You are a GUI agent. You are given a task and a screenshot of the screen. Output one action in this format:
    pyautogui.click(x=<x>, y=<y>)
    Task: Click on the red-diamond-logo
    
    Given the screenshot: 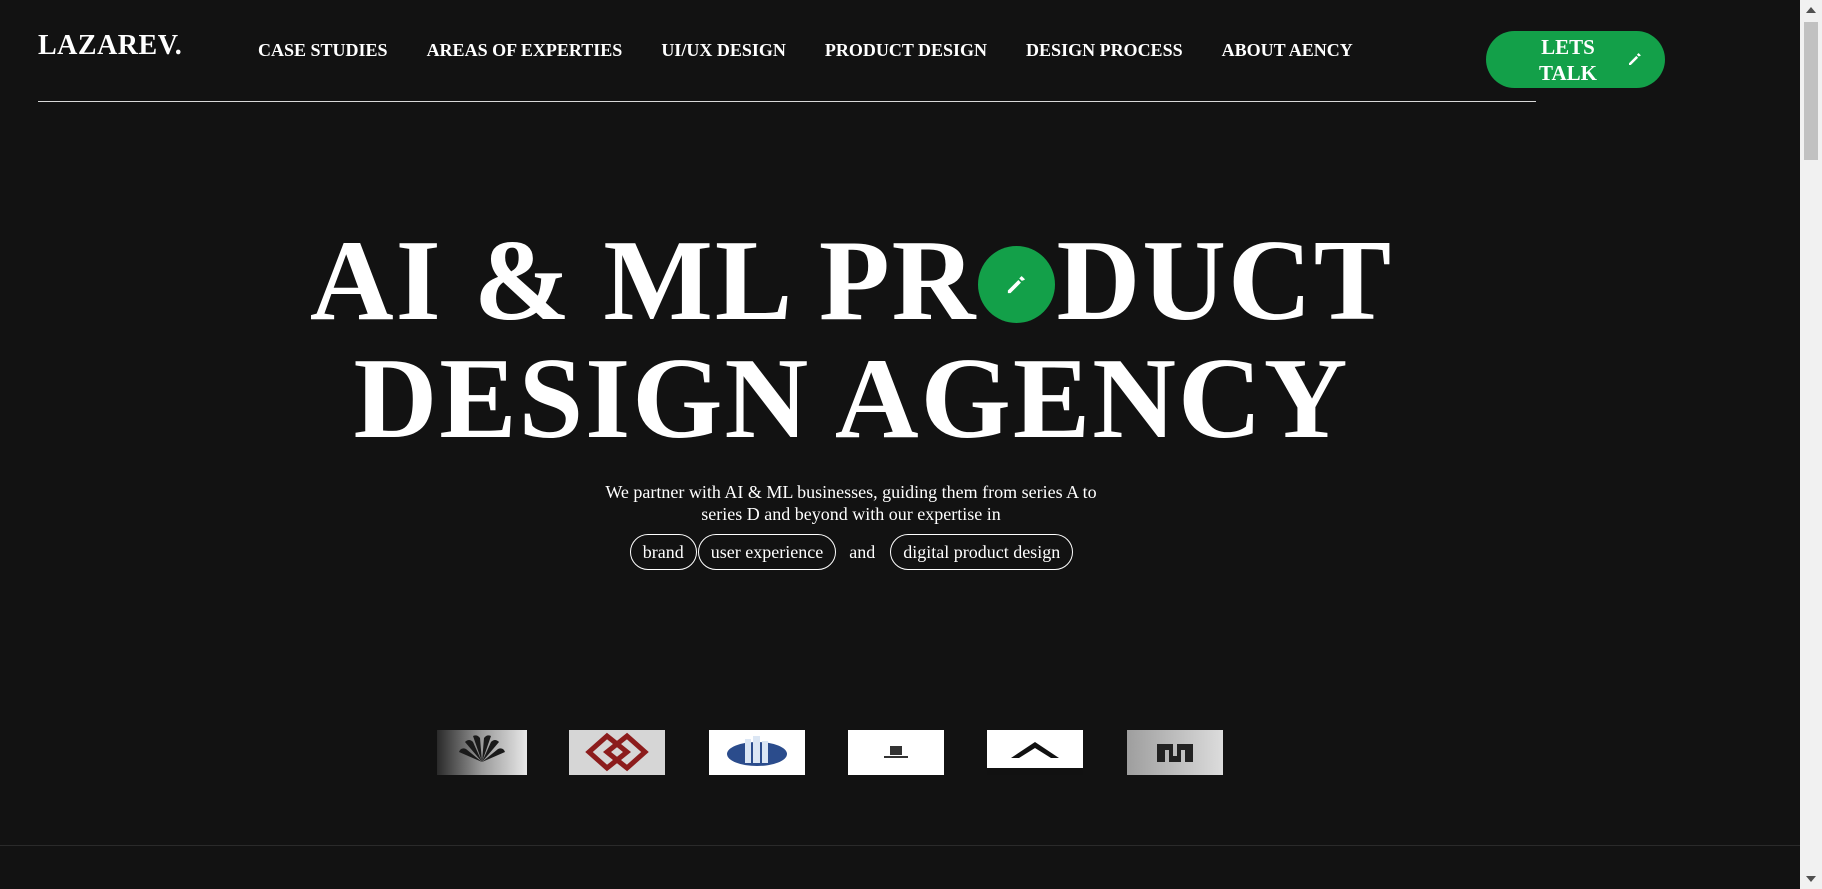 What is the action you would take?
    pyautogui.click(x=617, y=752)
    